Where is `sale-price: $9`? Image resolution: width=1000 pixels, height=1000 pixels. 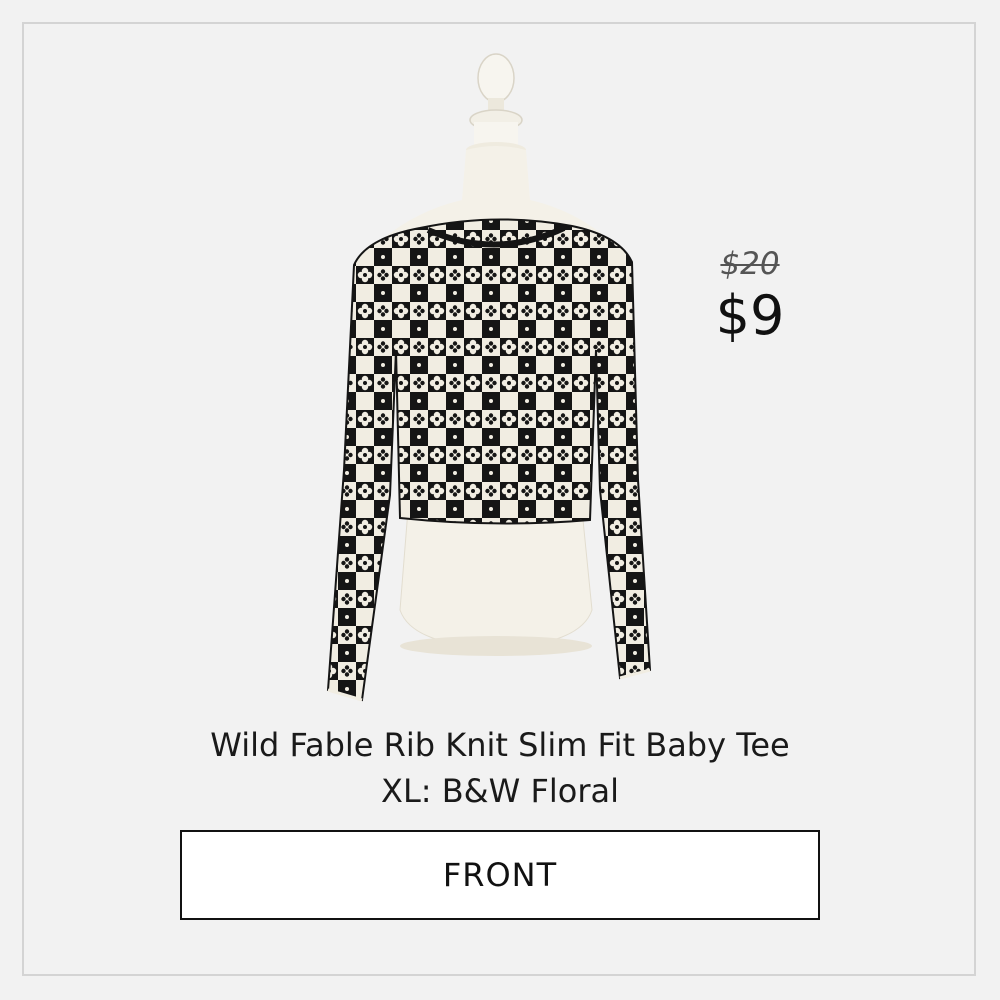
sale-price: $9 is located at coordinates (750, 315).